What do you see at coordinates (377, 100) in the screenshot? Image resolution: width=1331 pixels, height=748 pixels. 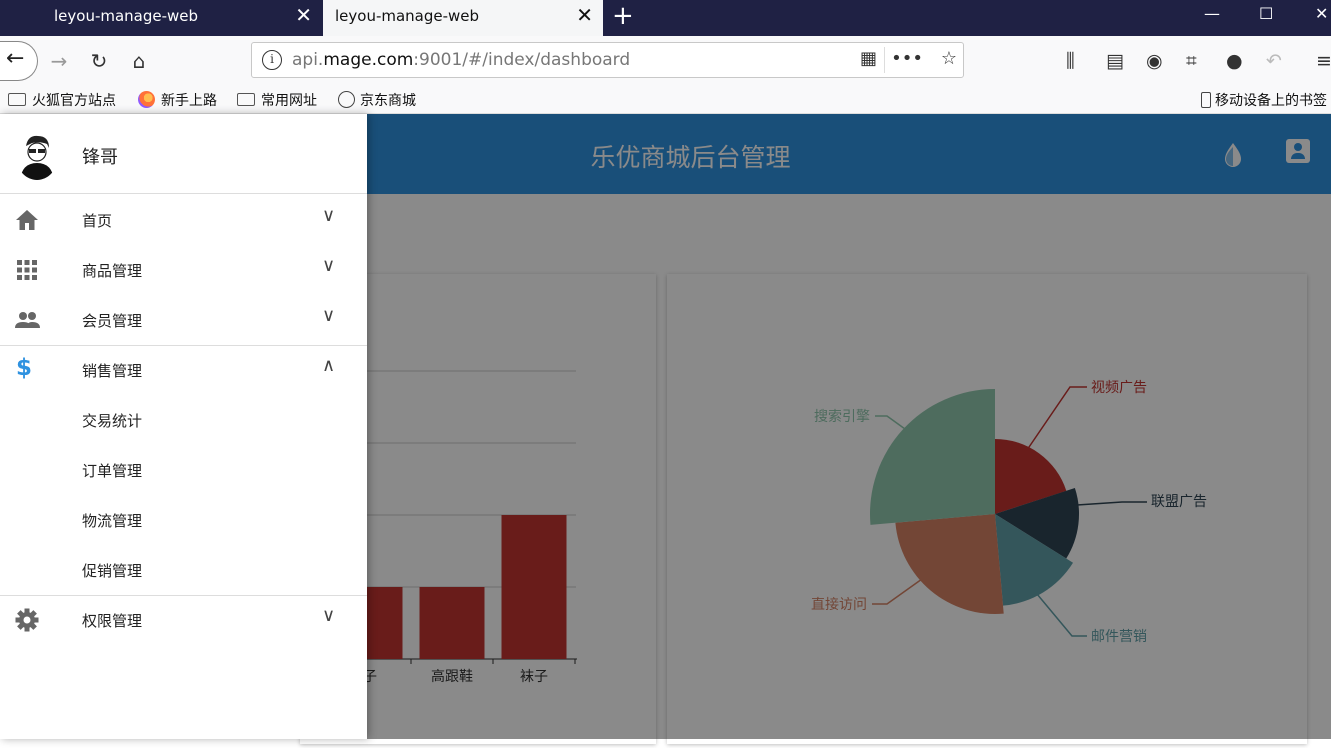 I see `bookmark-item: 京东商城` at bounding box center [377, 100].